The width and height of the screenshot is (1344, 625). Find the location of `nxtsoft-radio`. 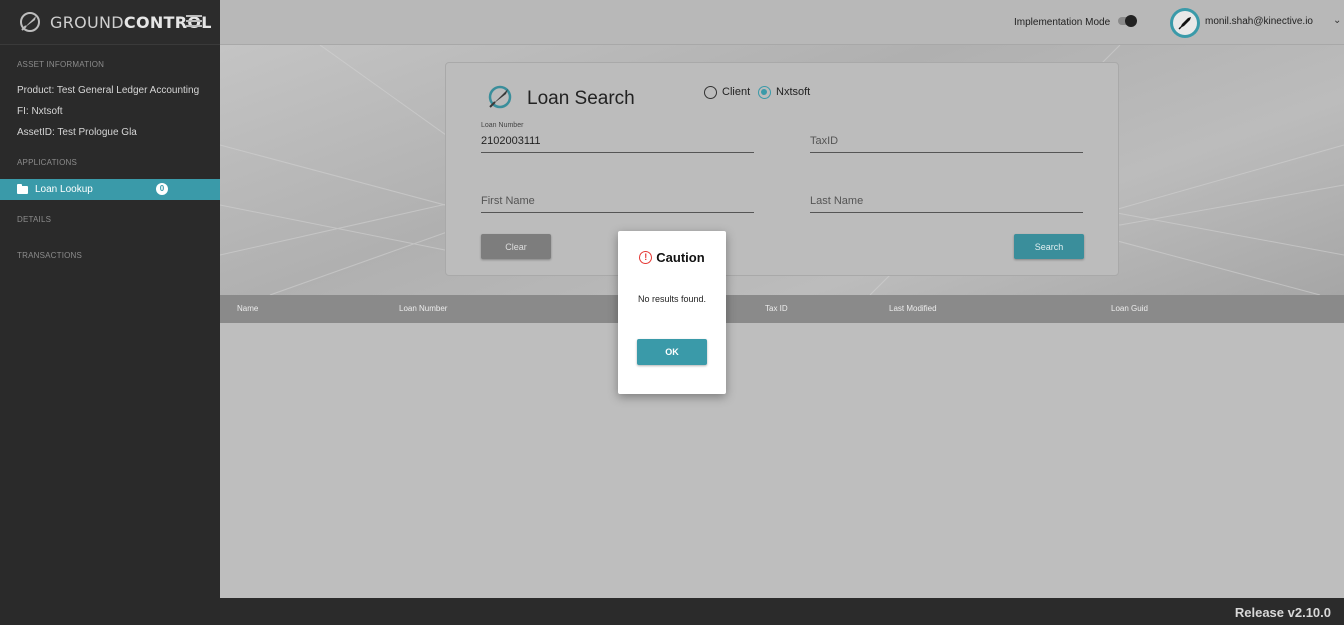

nxtsoft-radio is located at coordinates (764, 92).